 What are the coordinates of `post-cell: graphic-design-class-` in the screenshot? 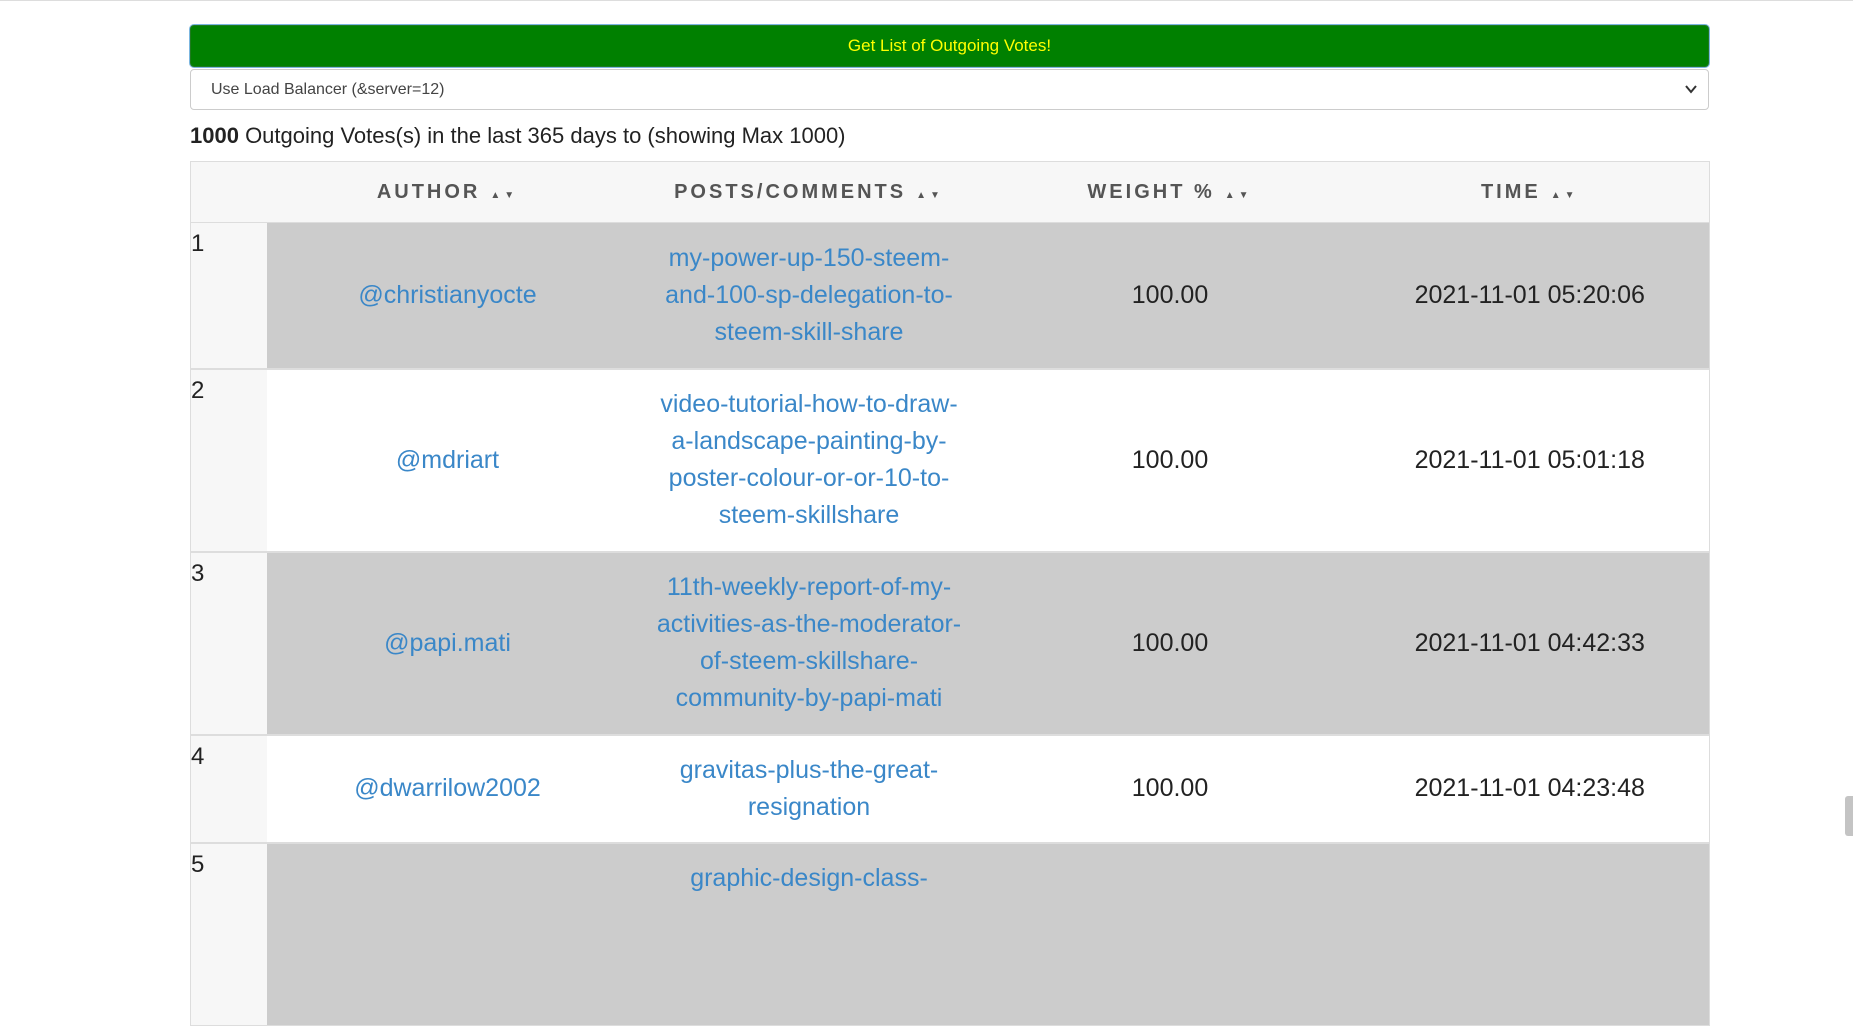 It's located at (809, 933).